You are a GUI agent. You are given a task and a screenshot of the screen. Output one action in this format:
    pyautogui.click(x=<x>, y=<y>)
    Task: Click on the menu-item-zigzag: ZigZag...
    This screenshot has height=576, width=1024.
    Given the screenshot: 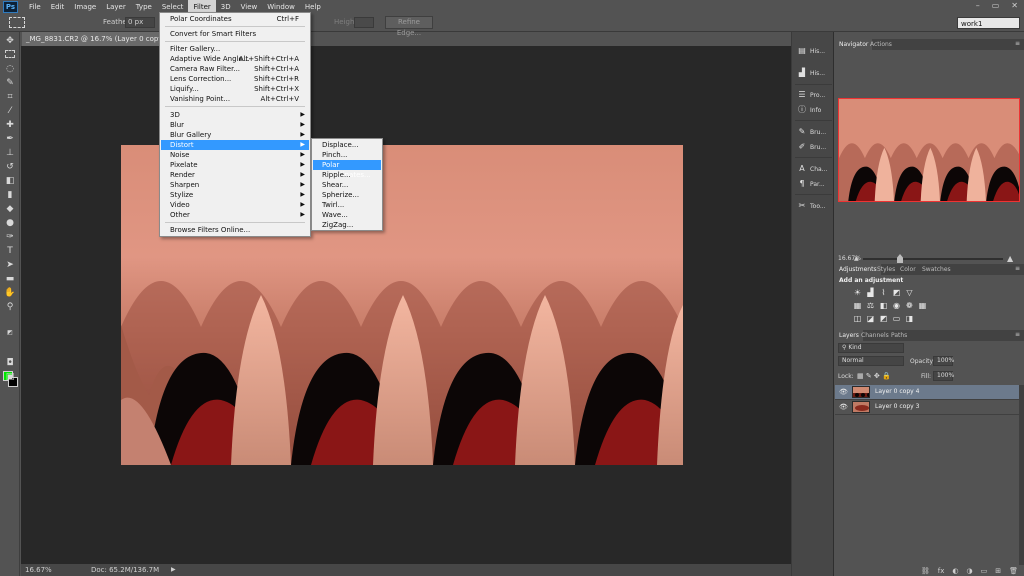 What is the action you would take?
    pyautogui.click(x=347, y=225)
    